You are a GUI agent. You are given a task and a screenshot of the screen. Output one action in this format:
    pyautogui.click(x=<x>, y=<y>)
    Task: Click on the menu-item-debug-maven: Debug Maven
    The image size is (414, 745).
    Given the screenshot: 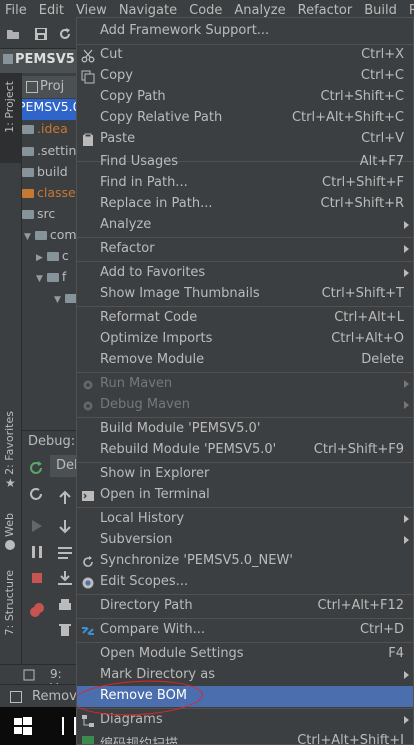 What is the action you would take?
    pyautogui.click(x=245, y=405)
    